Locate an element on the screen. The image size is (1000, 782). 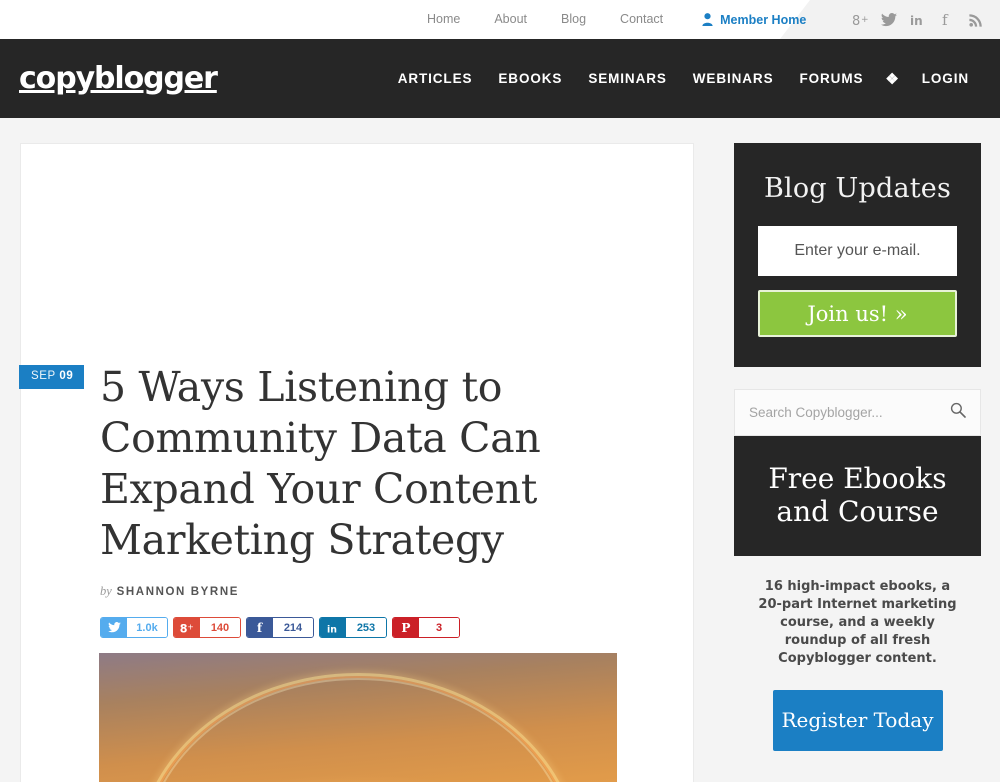
email-input is located at coordinates (857, 251).